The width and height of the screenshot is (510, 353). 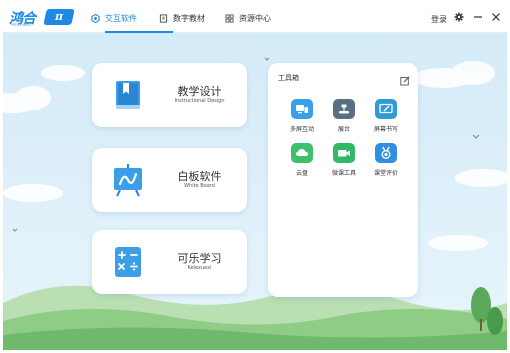 What do you see at coordinates (128, 262) in the screenshot?
I see `calculator-icon` at bounding box center [128, 262].